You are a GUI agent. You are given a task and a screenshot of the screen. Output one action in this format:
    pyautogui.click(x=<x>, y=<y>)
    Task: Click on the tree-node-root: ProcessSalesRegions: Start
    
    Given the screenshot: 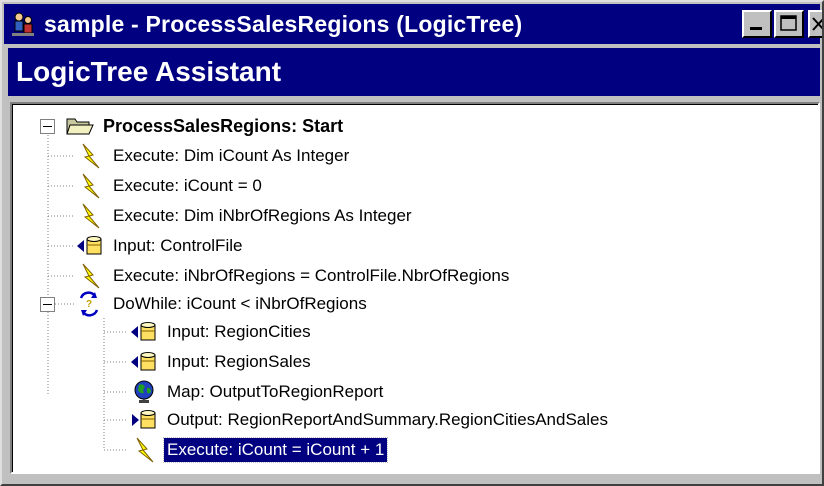 What is the action you would take?
    pyautogui.click(x=205, y=126)
    